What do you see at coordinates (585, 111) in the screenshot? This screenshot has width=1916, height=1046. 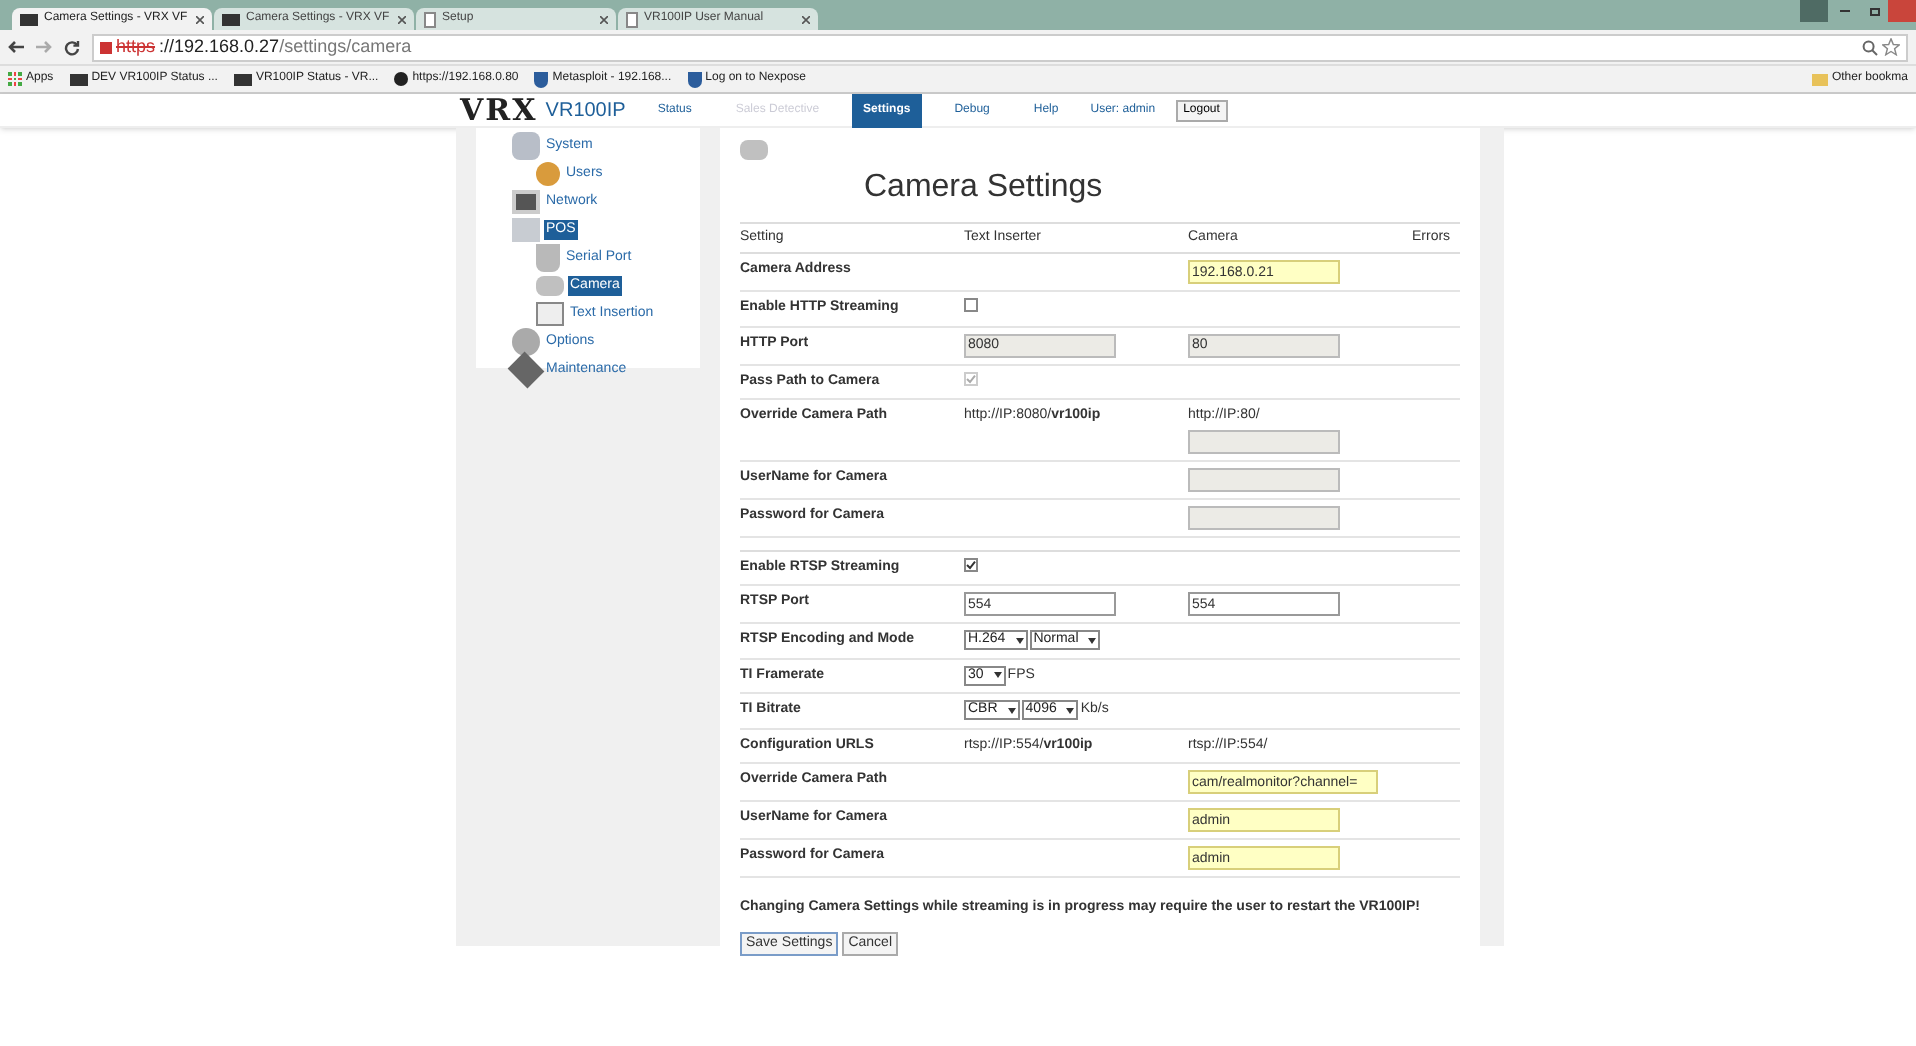 I see `product-name: VR100IP` at bounding box center [585, 111].